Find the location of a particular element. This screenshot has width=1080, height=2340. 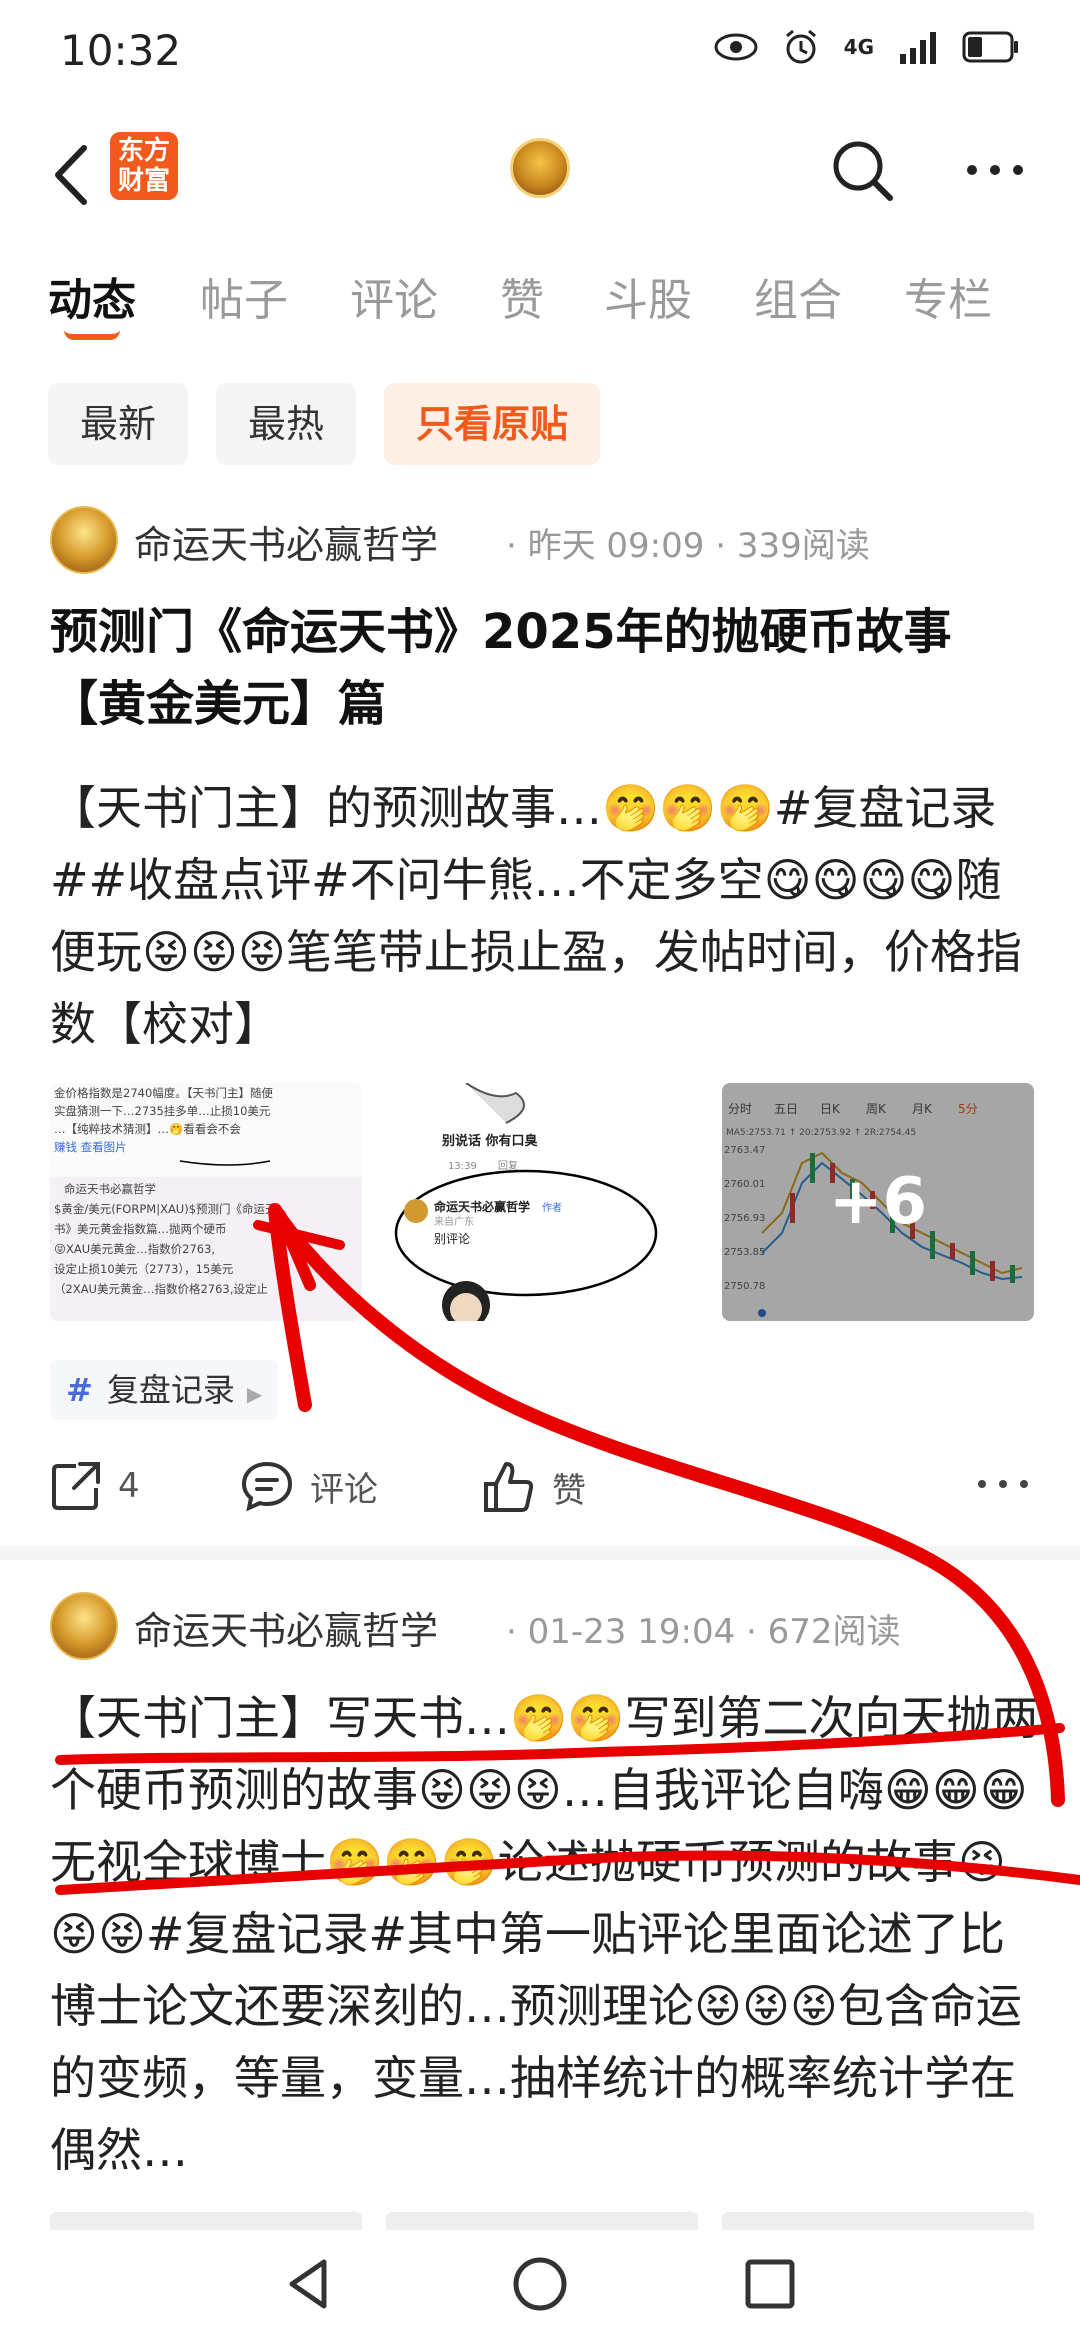

status-icons: 4G is located at coordinates (867, 47).